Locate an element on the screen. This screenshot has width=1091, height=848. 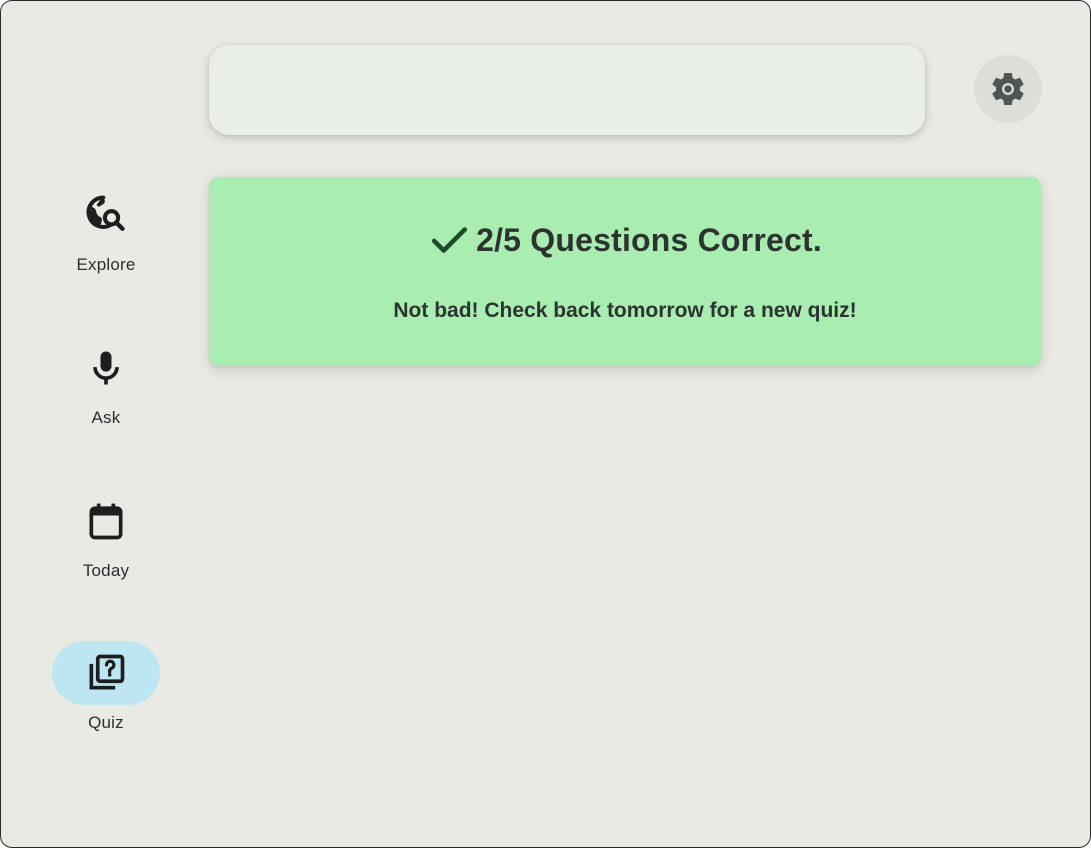
nav-label-explore: Explore is located at coordinates (106, 264).